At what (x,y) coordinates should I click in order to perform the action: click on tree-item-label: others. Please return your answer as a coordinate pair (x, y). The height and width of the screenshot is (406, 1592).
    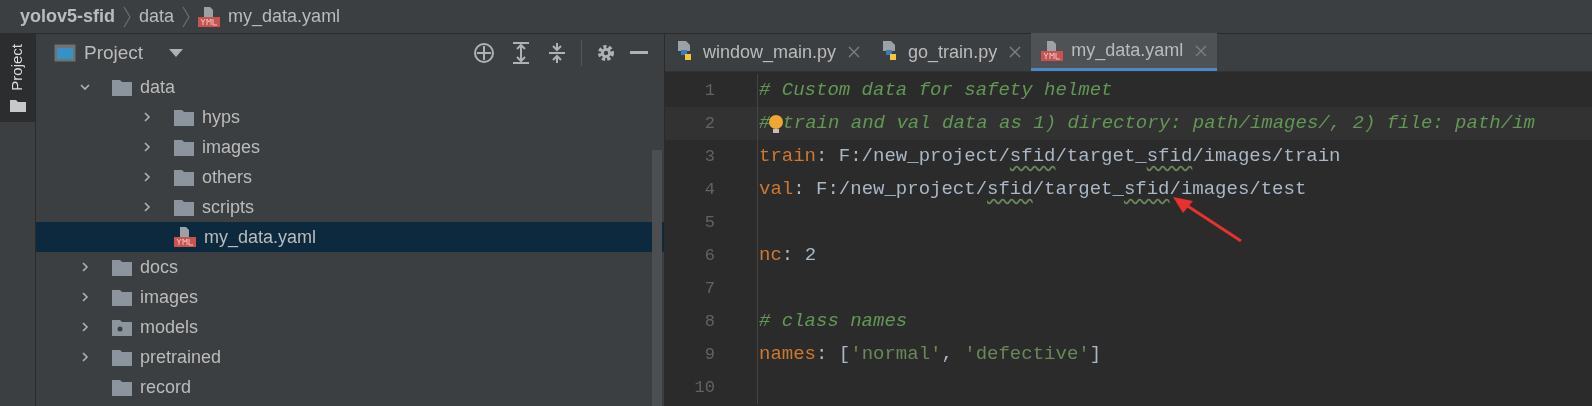
    Looking at the image, I should click on (227, 177).